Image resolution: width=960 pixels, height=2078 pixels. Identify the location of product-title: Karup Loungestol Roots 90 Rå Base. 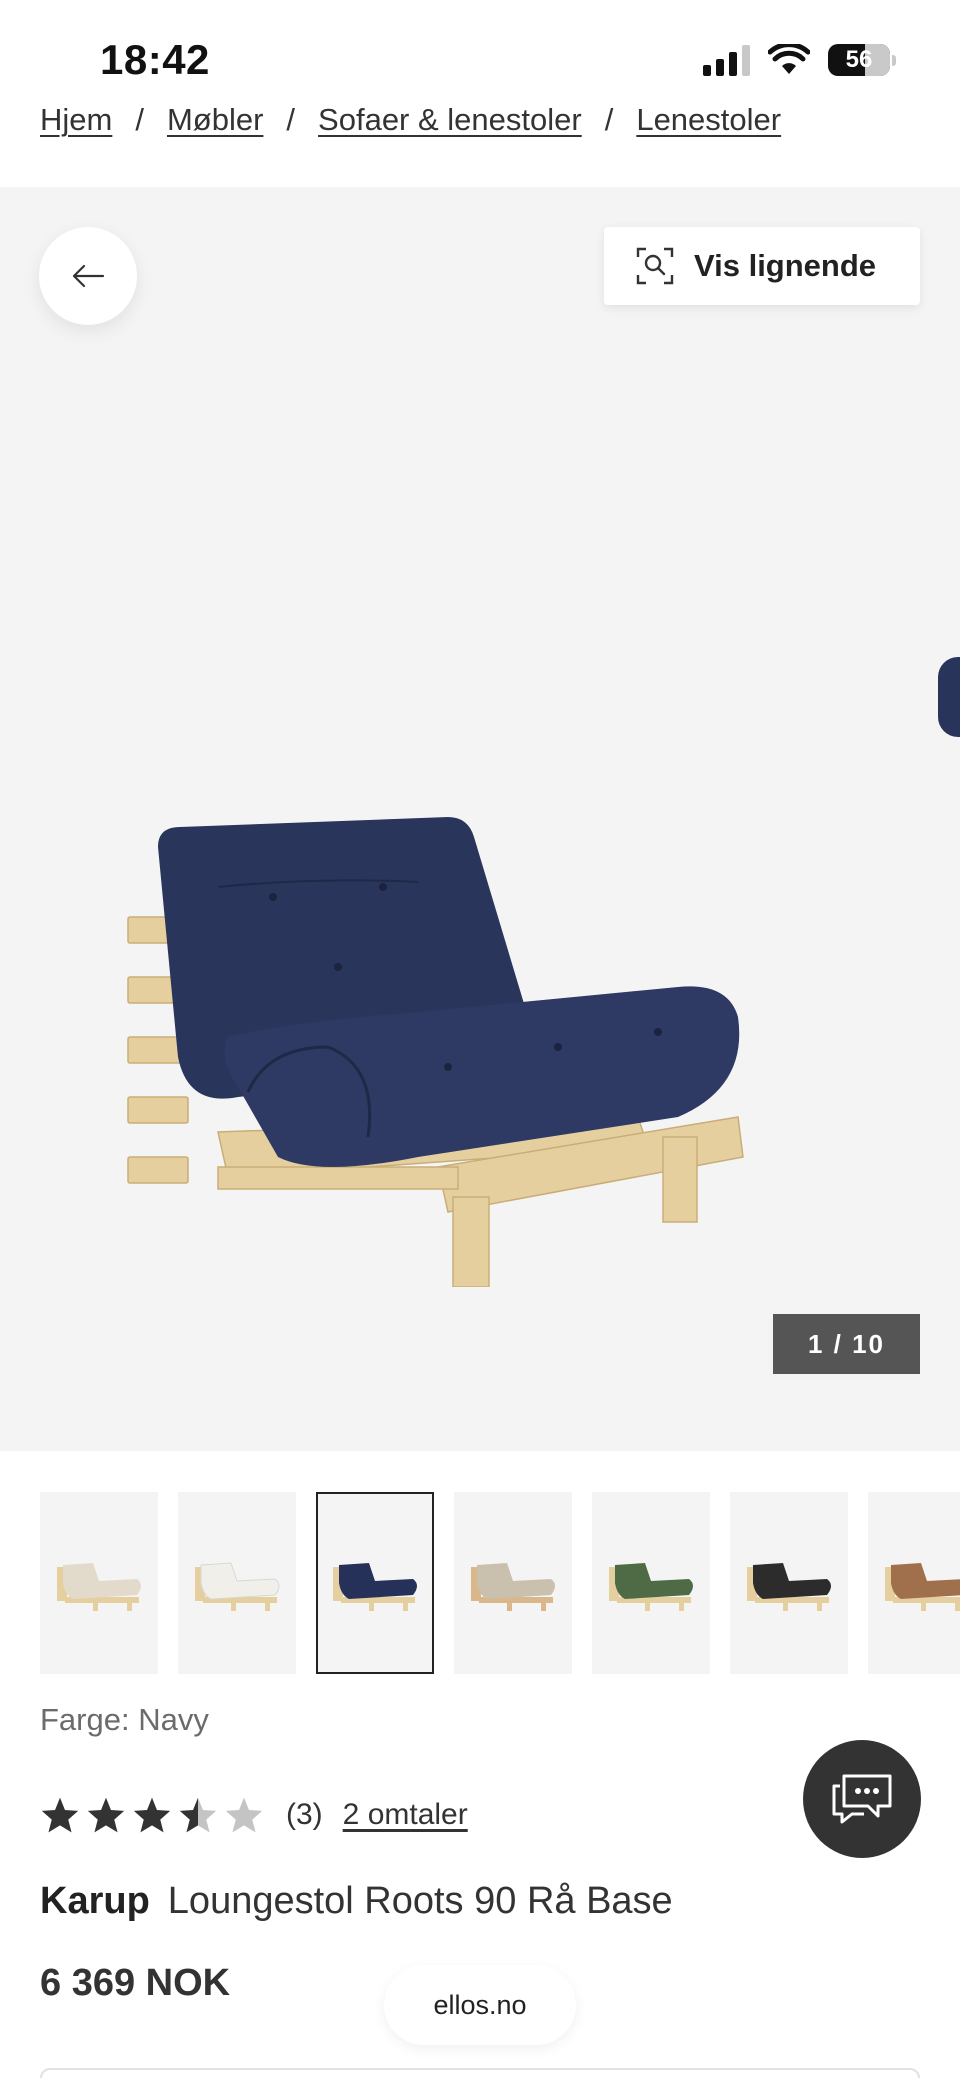
(356, 1901).